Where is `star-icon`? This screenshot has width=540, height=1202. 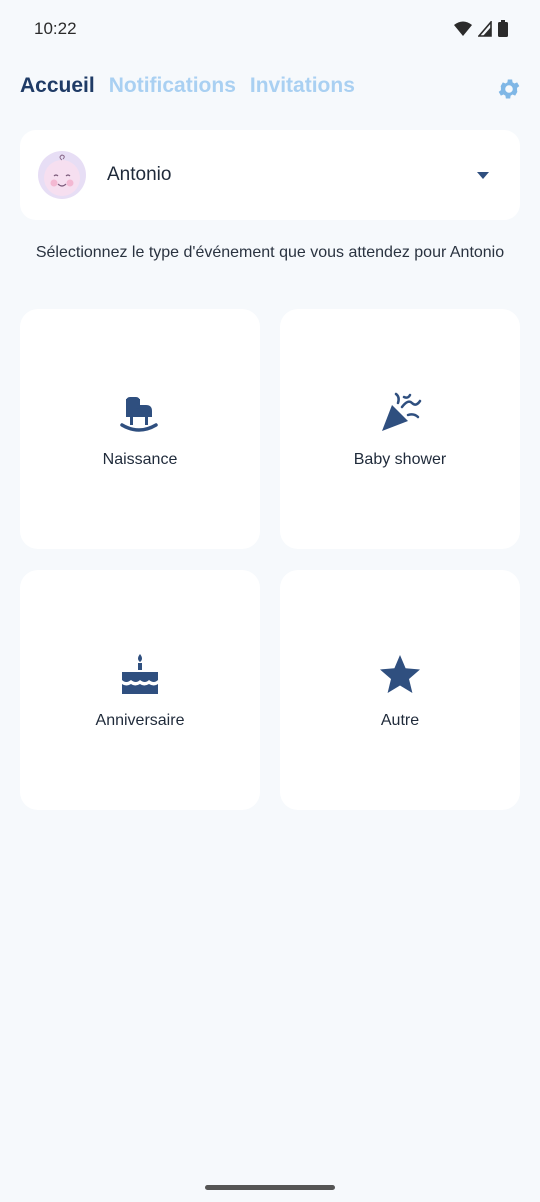 star-icon is located at coordinates (400, 674).